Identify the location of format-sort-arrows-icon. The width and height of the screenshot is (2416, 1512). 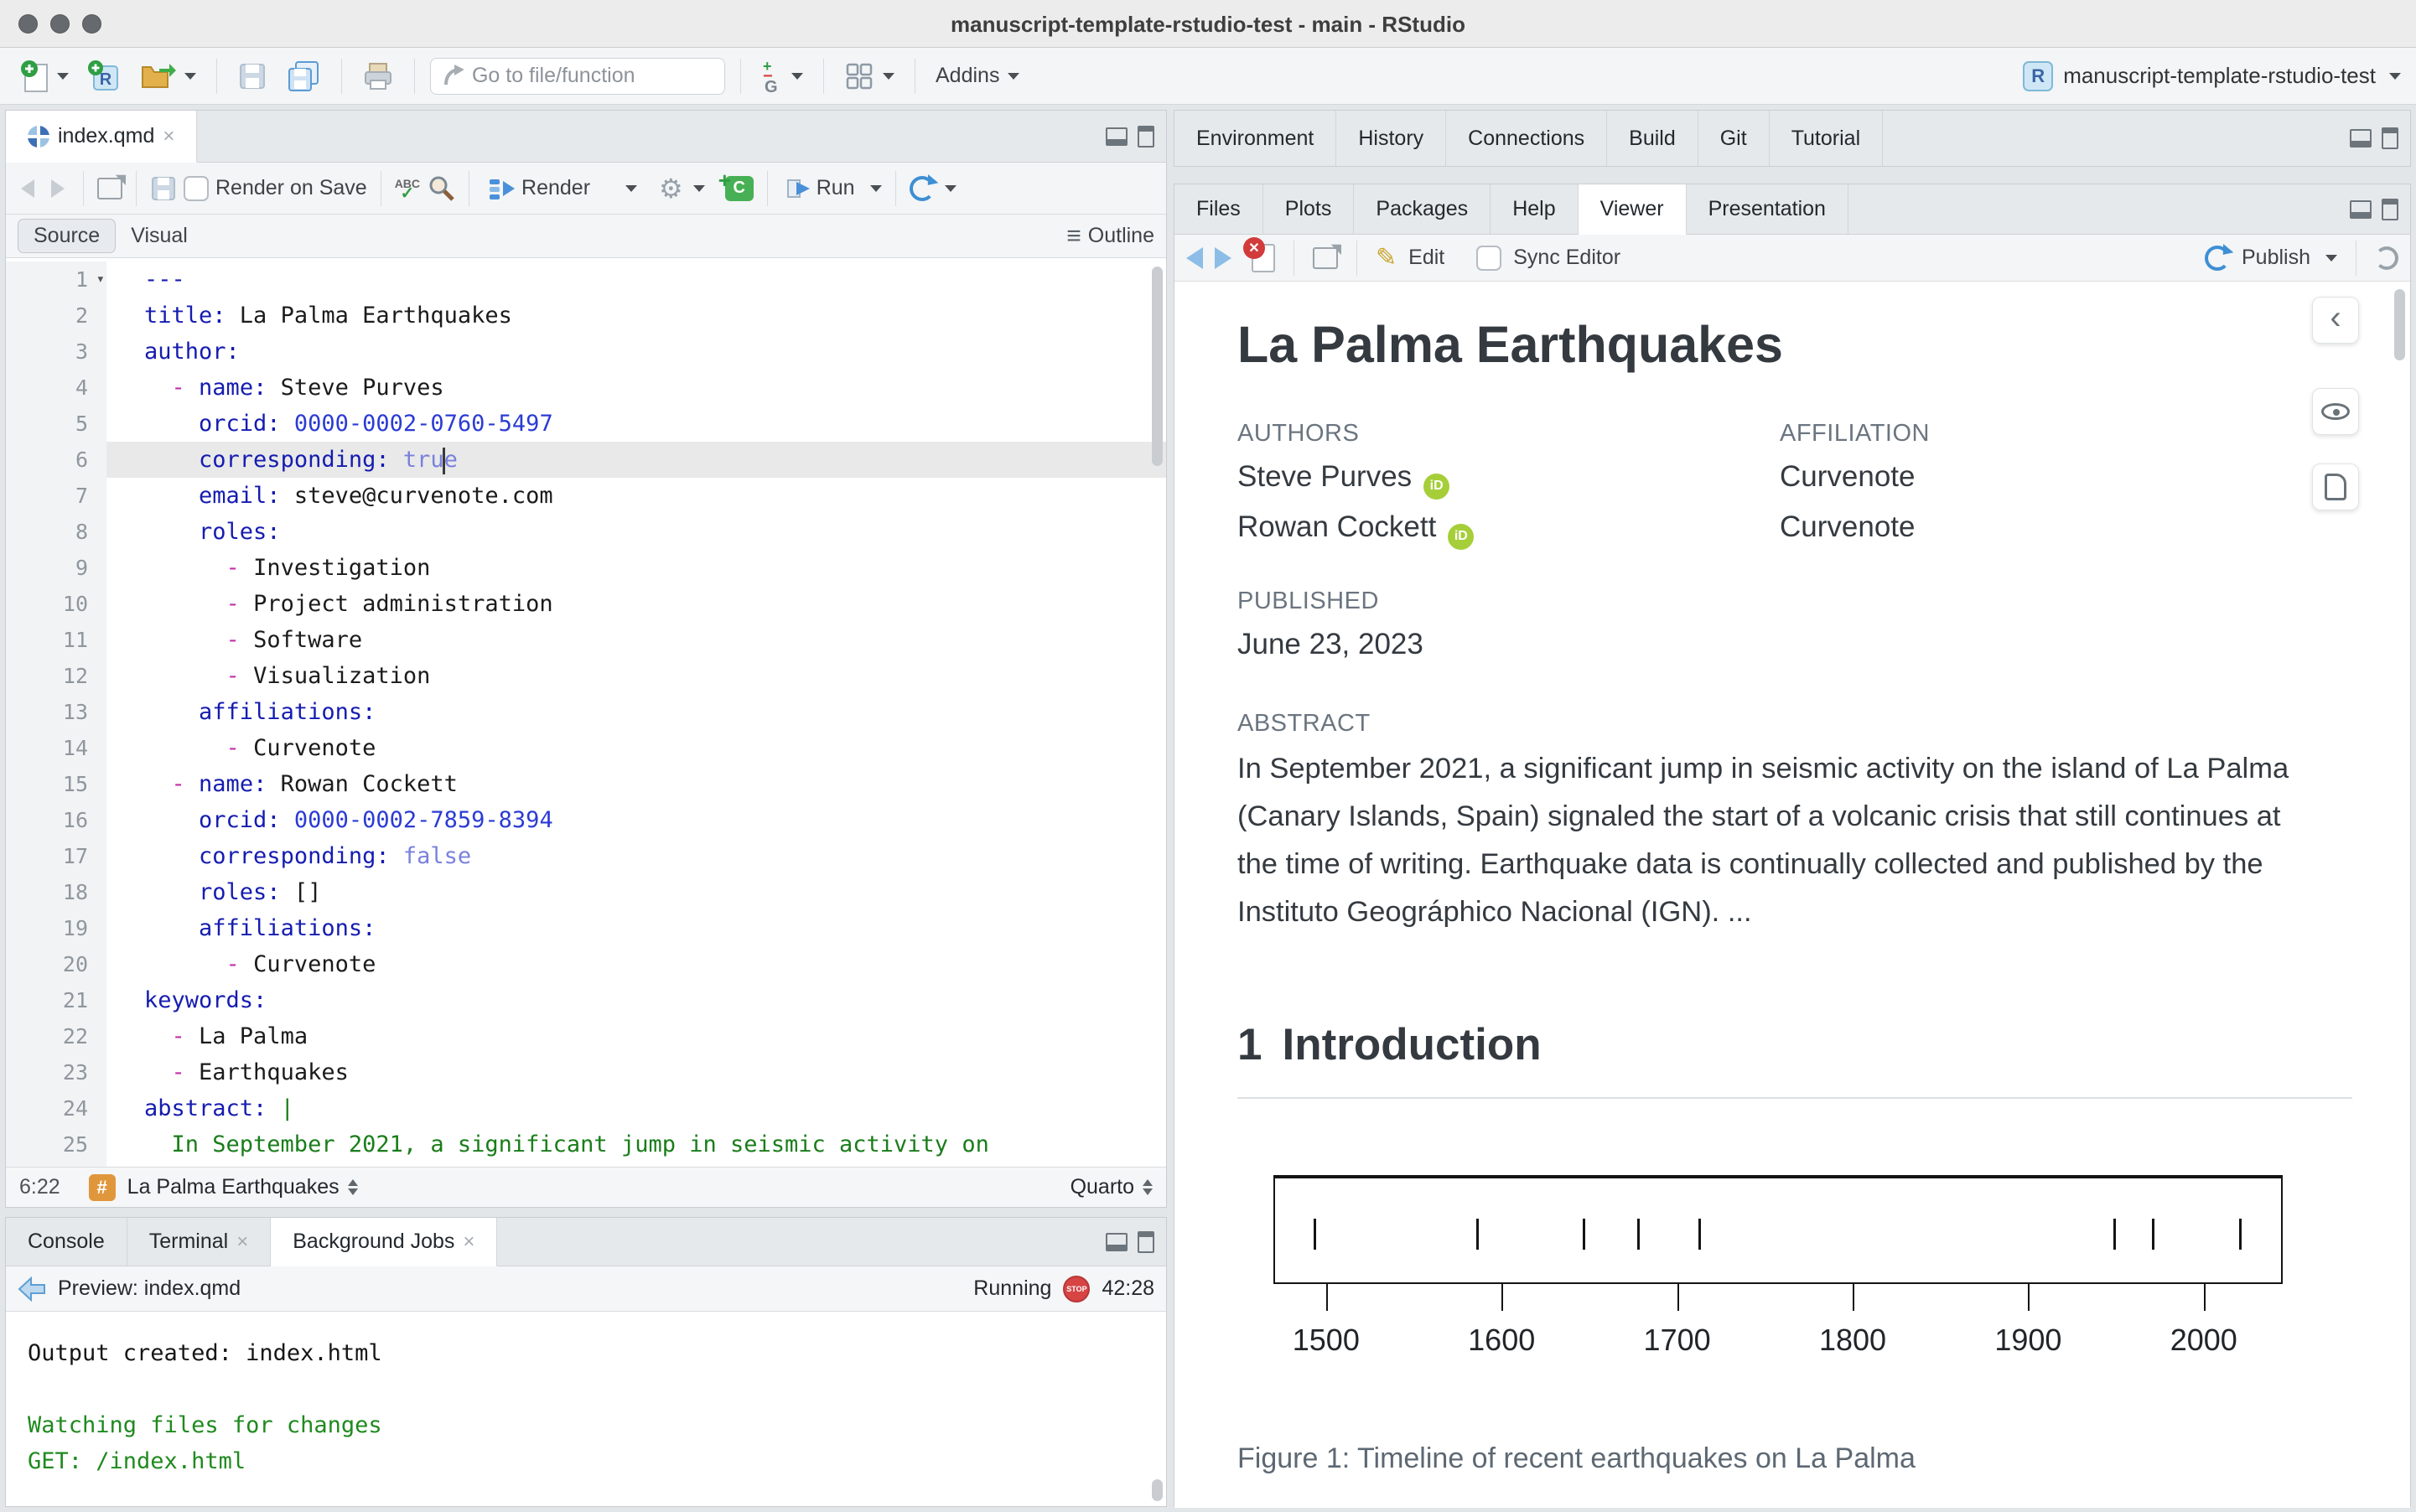
(1148, 1187).